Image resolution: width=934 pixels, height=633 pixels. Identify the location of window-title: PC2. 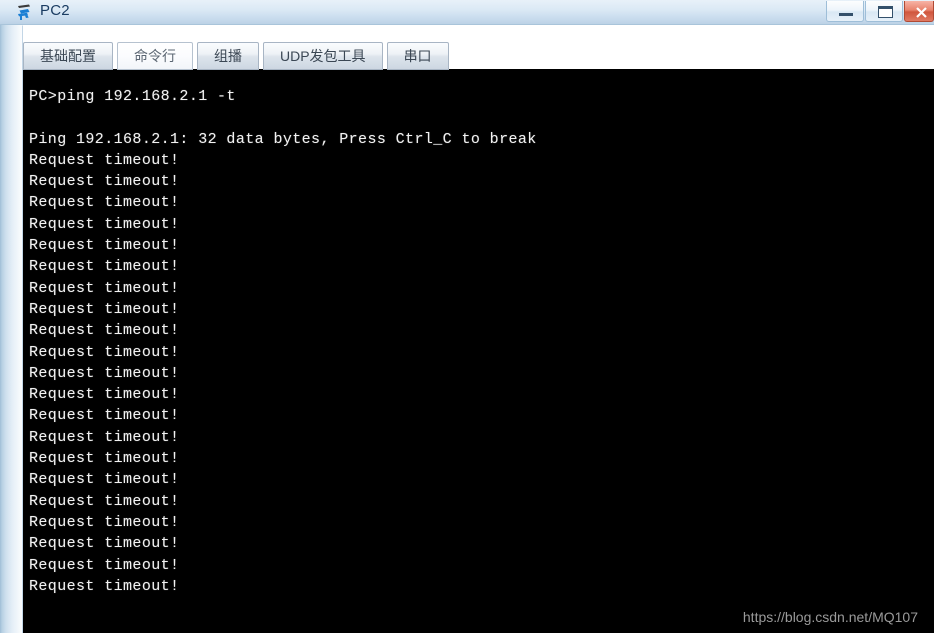
(55, 10).